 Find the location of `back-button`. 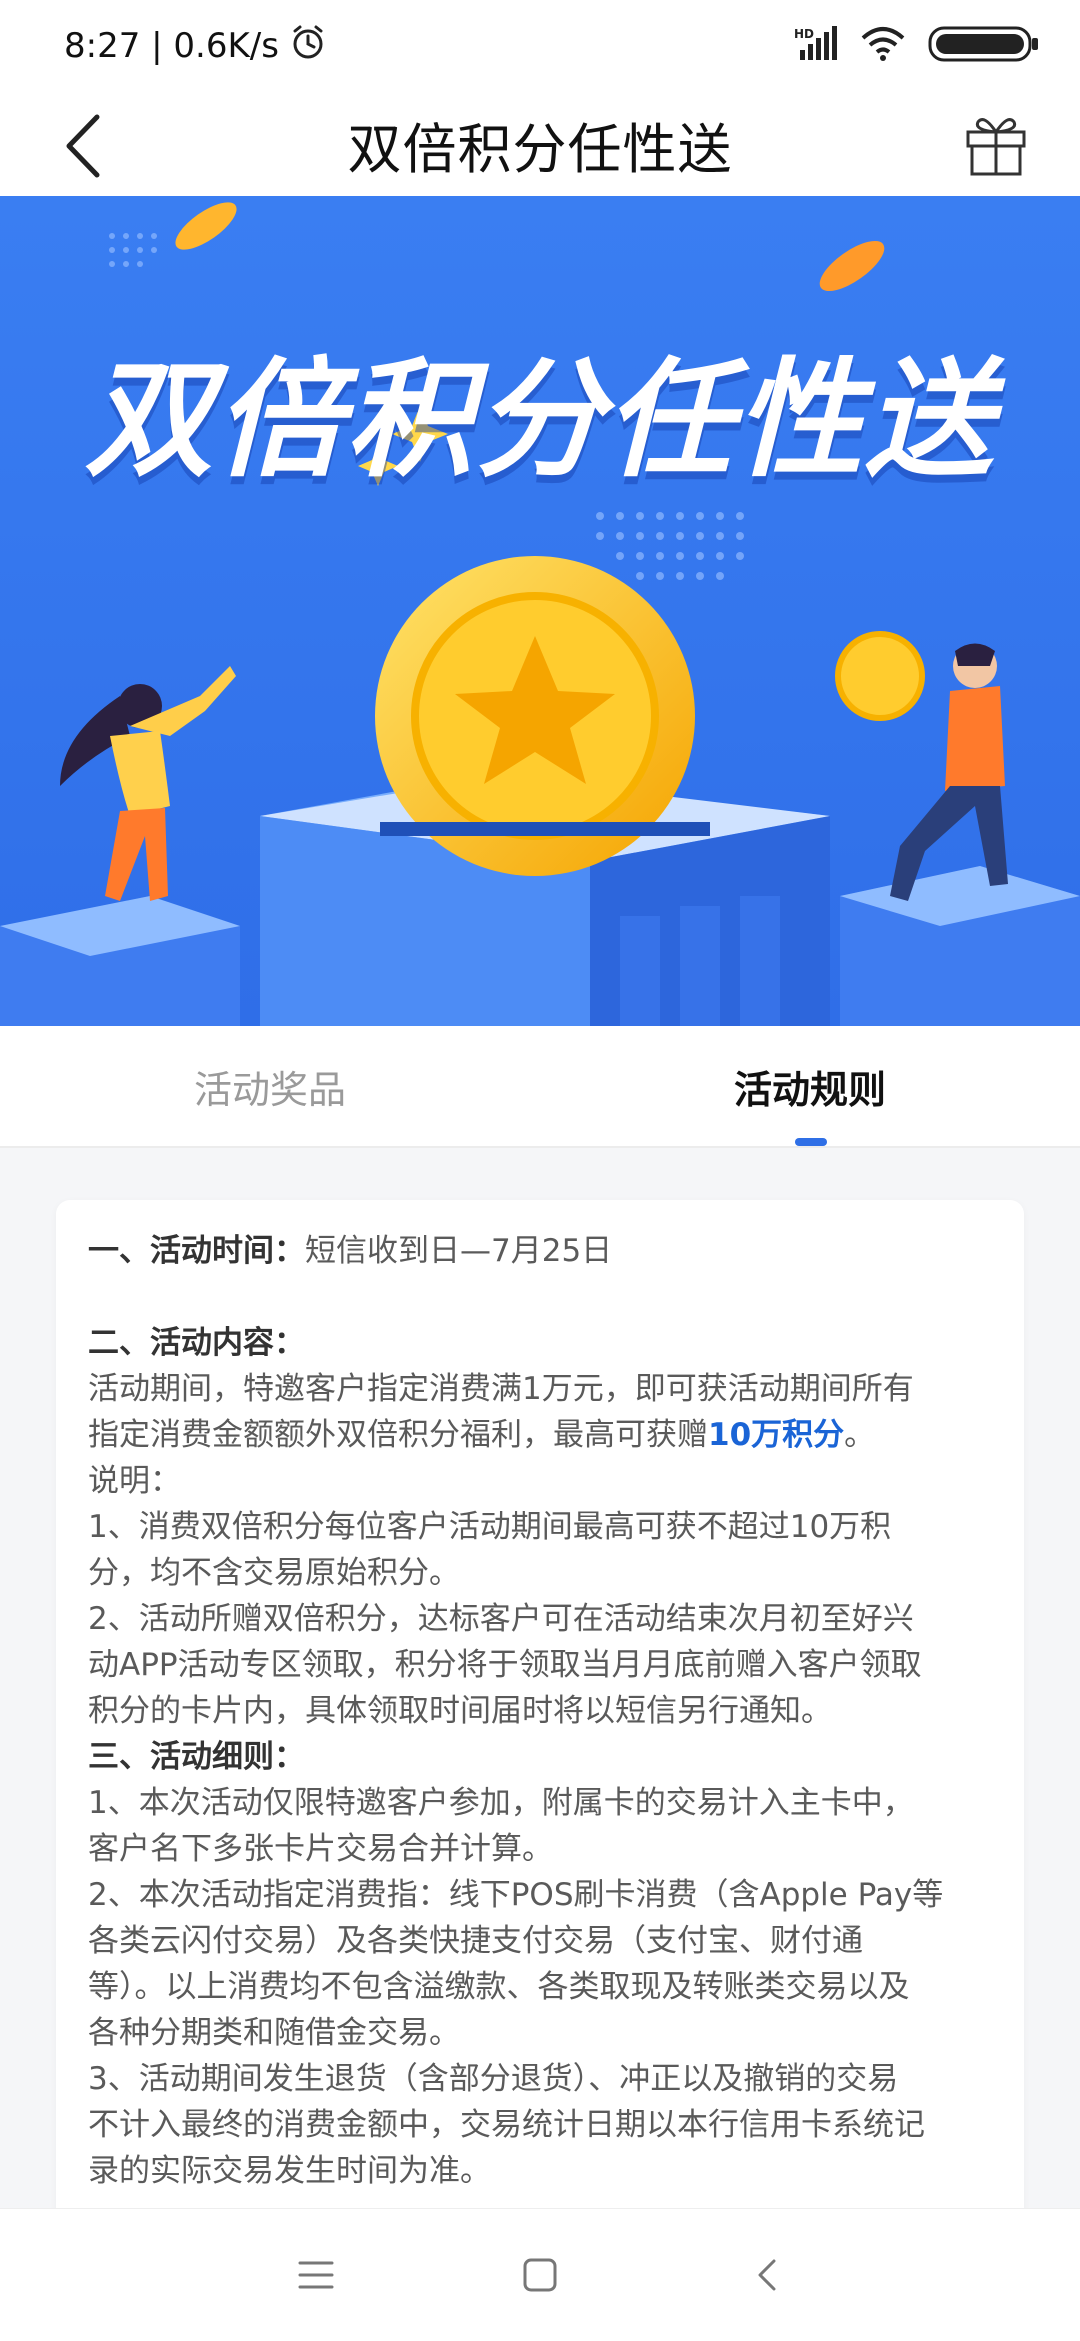

back-button is located at coordinates (84, 146).